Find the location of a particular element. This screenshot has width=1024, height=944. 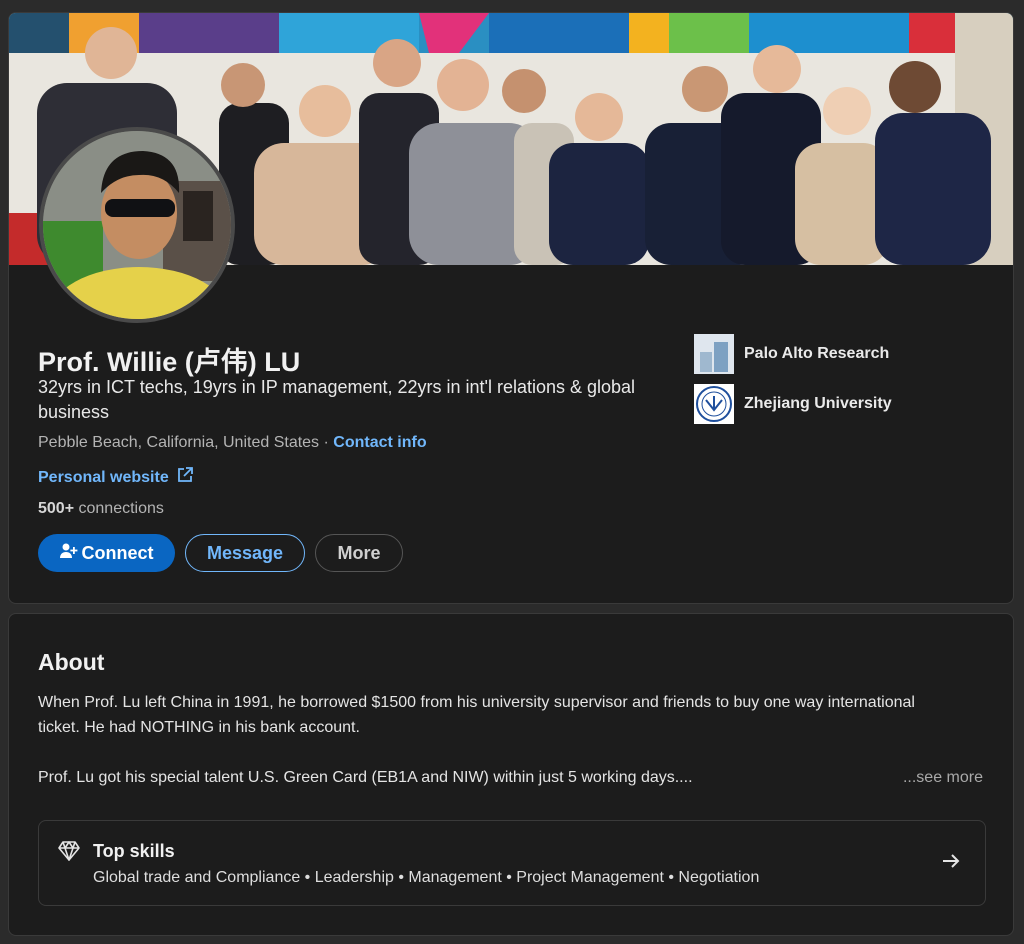

action-buttons: Connect Message More is located at coordinates (220, 553).